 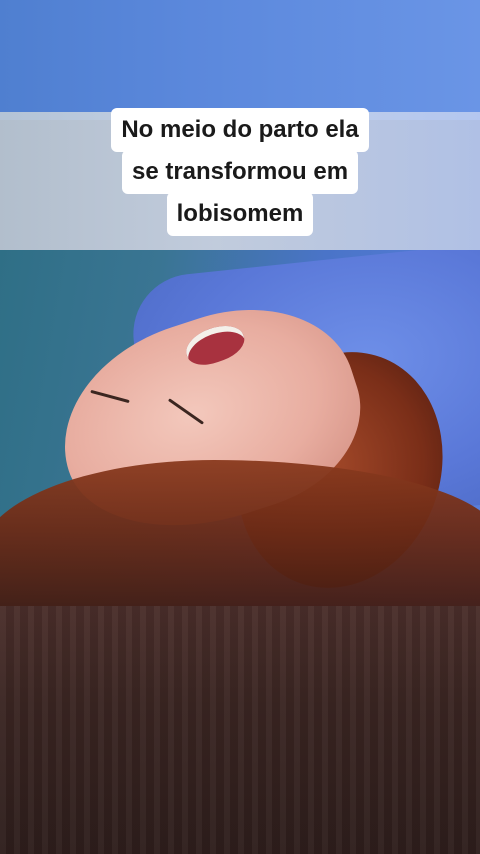 I want to click on caption-row: se transformou em, so click(x=240, y=172).